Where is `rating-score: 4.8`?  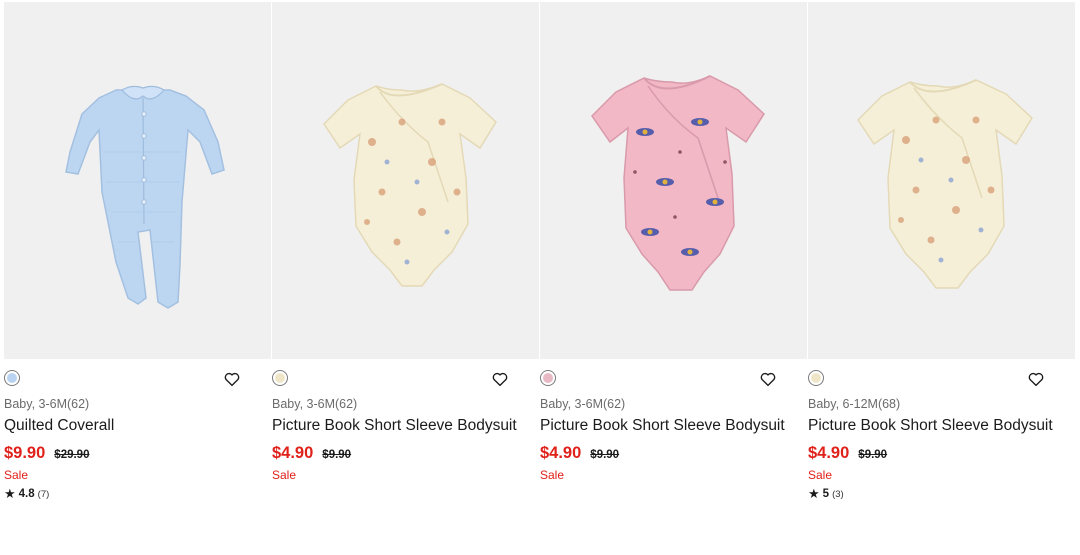 rating-score: 4.8 is located at coordinates (26, 494).